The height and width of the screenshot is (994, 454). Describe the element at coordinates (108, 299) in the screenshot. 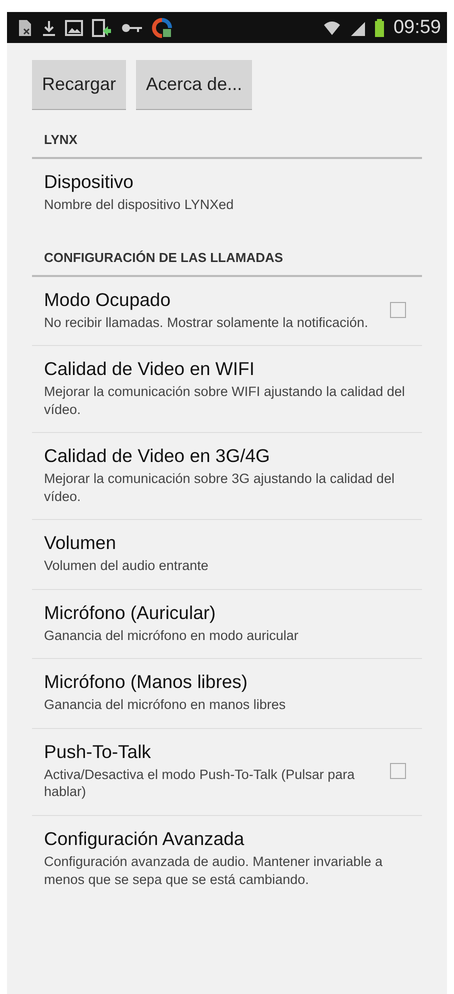

I see `preference-title: Modo Ocupado` at that location.